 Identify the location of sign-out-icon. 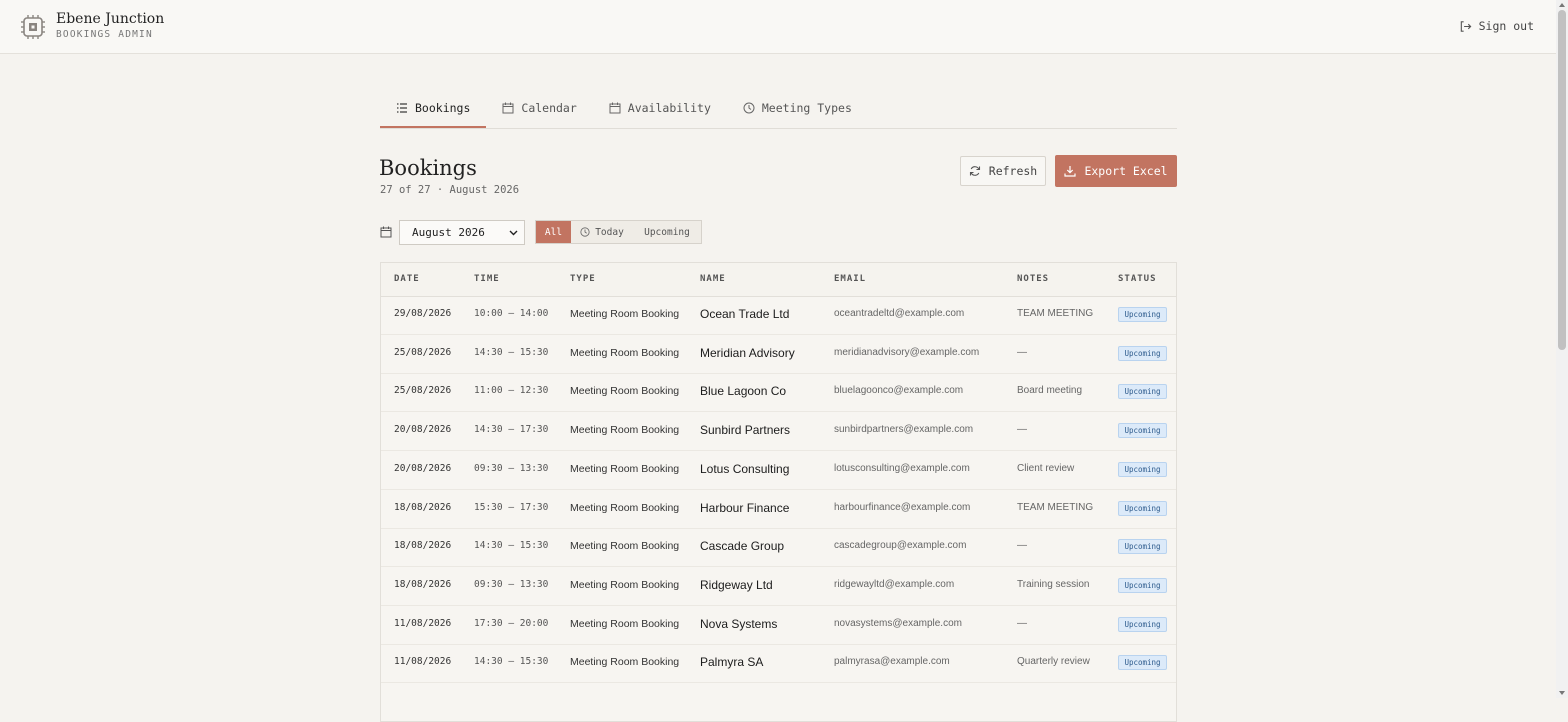
(1466, 26).